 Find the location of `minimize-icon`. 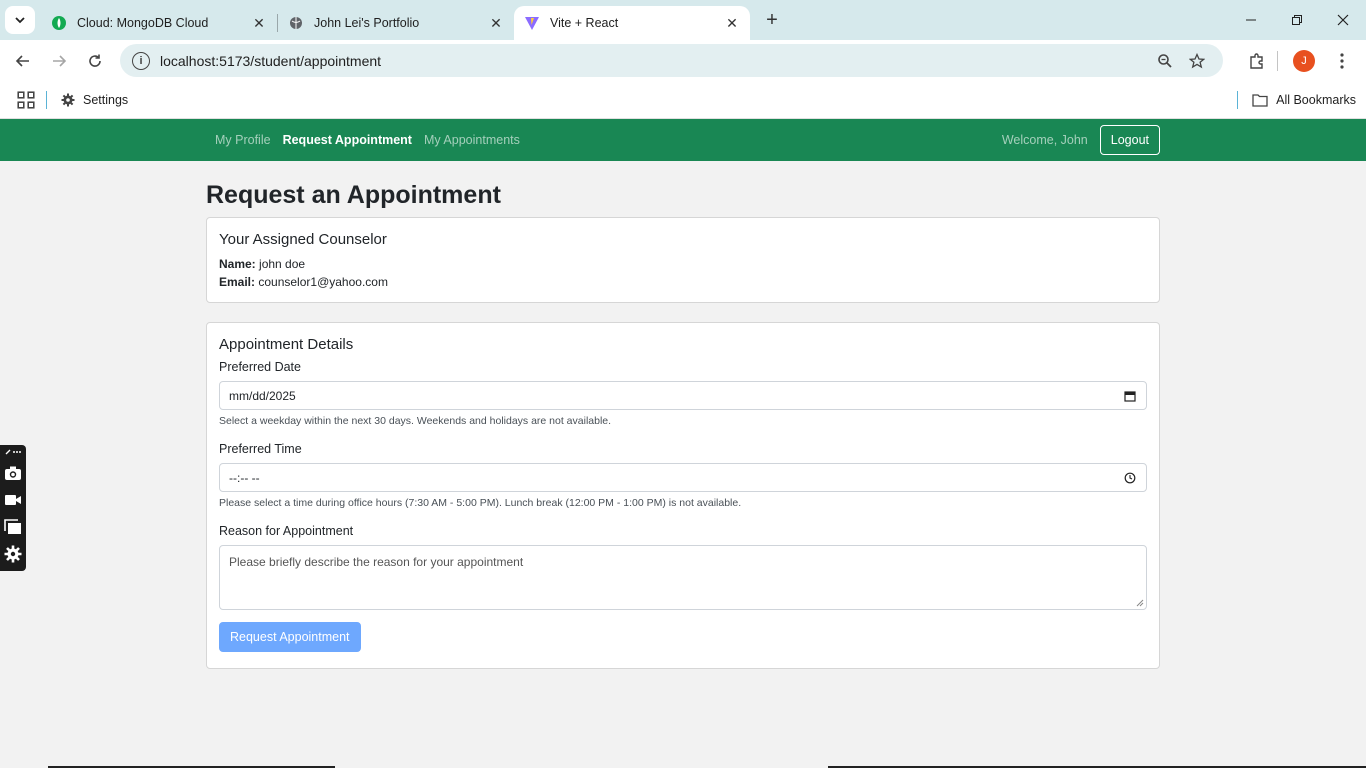

minimize-icon is located at coordinates (1251, 20).